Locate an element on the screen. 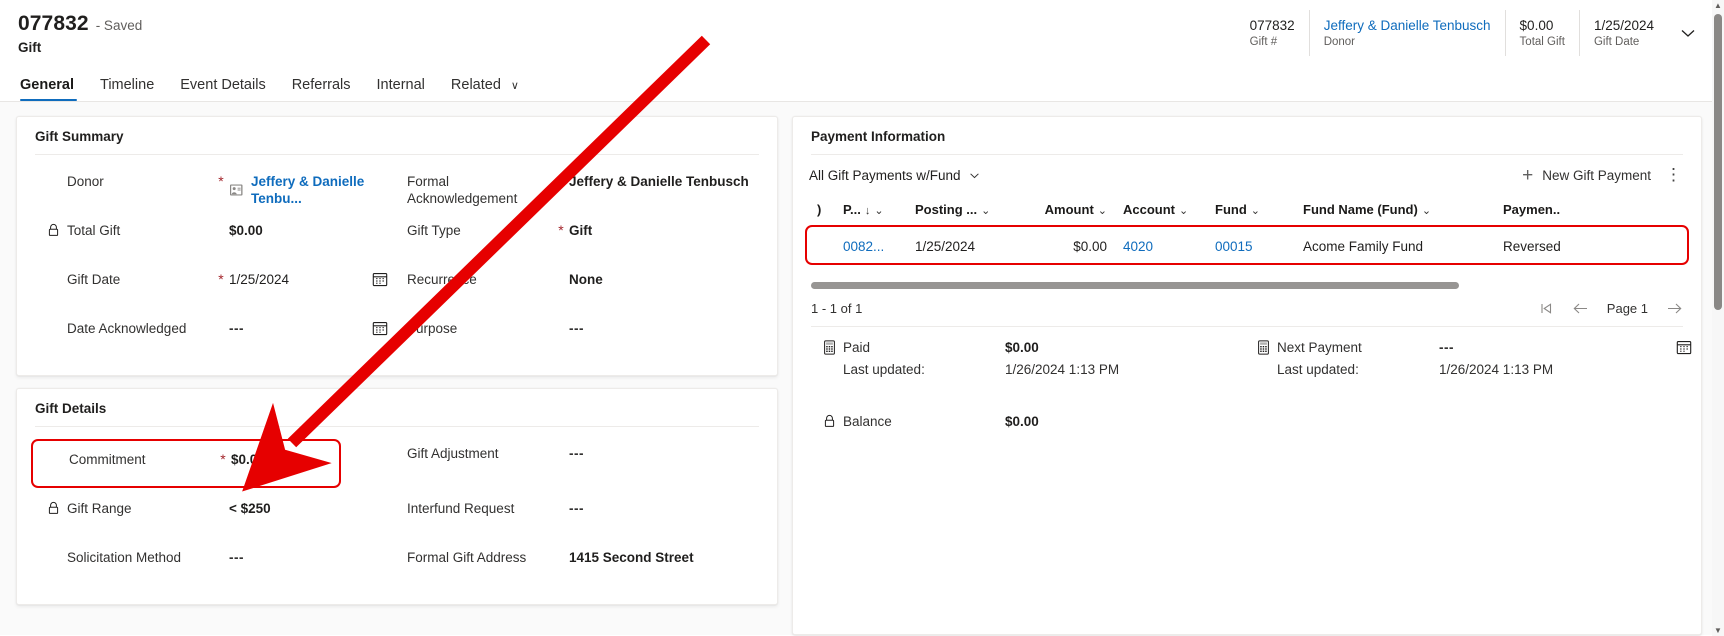 The height and width of the screenshot is (636, 1724). field-value-paid: $0.00 is located at coordinates (1022, 347).